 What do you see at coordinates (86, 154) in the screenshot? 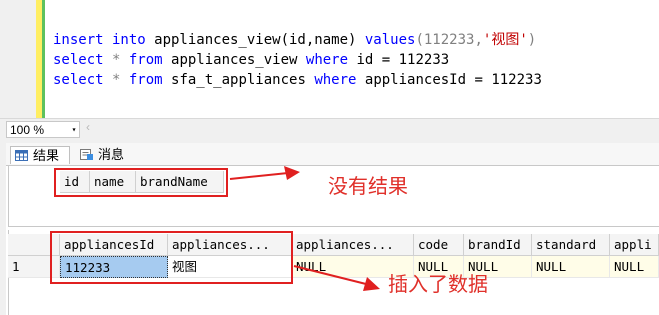
I see `message-icon` at bounding box center [86, 154].